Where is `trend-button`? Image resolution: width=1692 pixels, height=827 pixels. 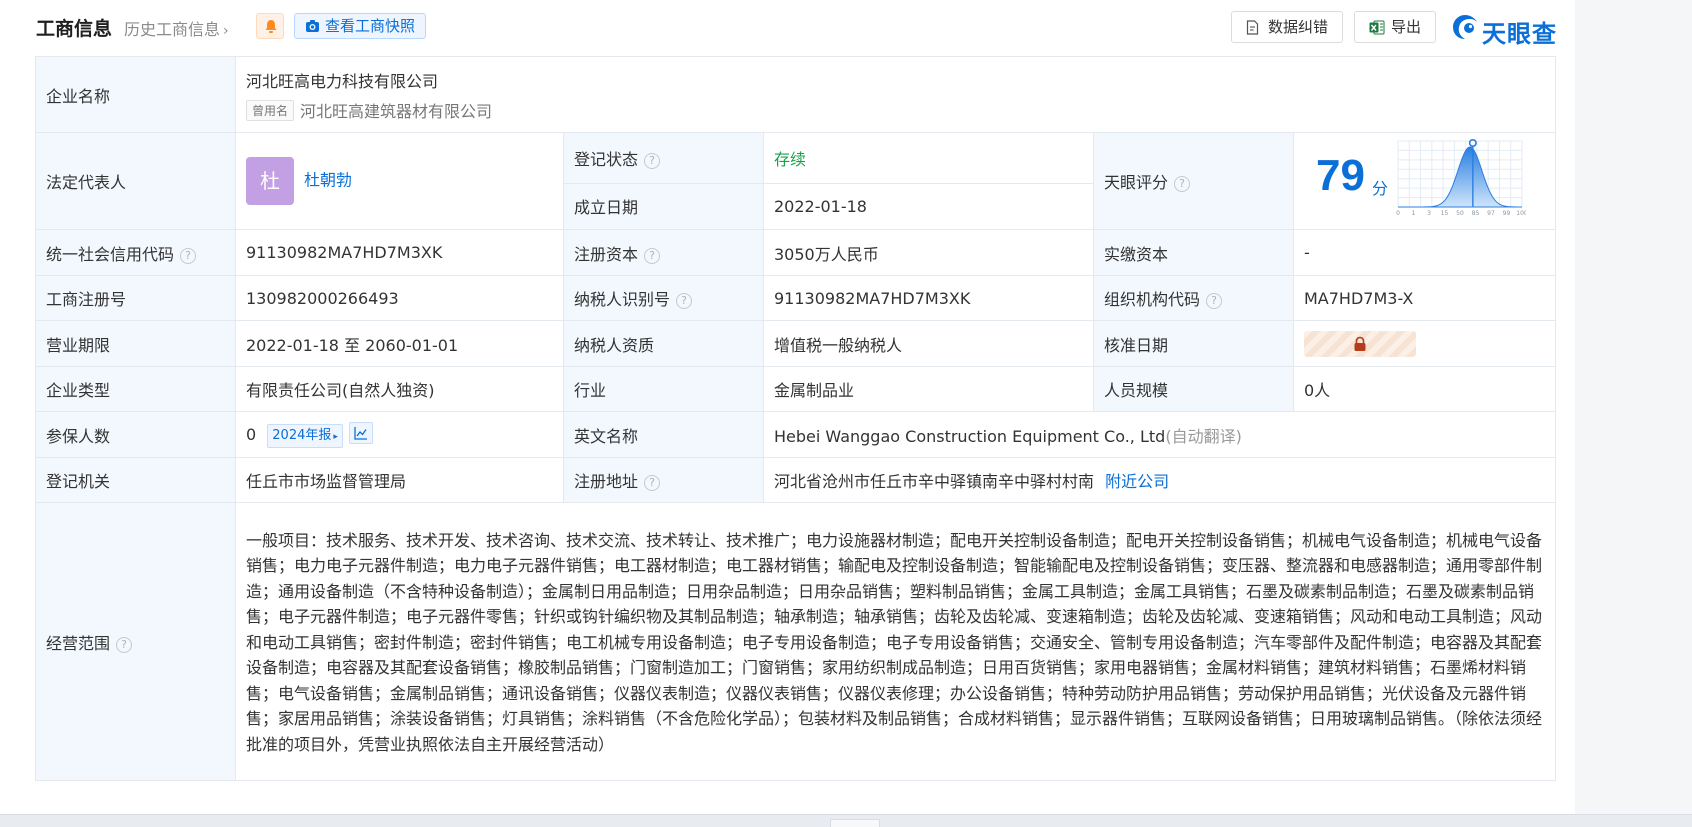
trend-button is located at coordinates (360, 432).